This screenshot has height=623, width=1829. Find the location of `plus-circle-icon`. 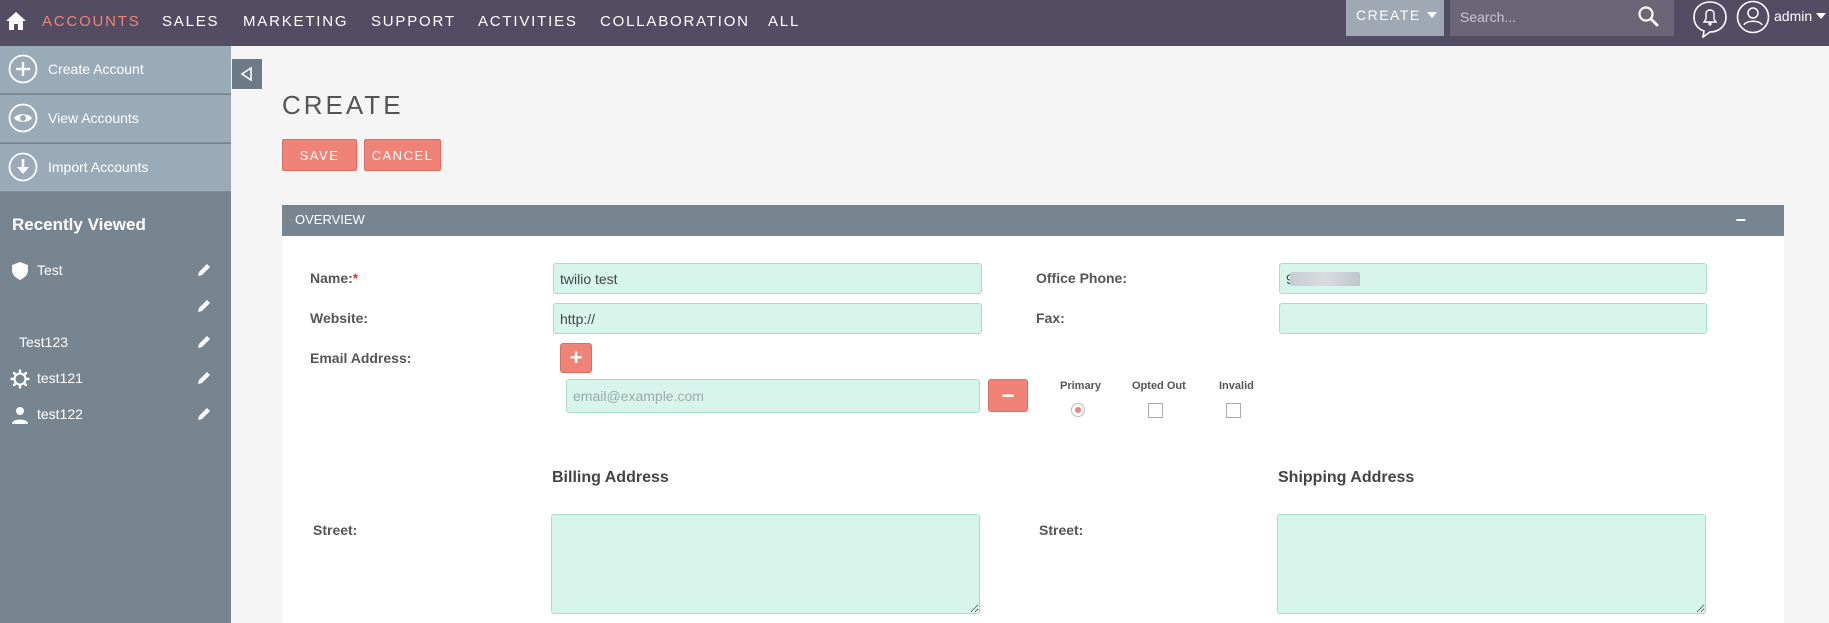

plus-circle-icon is located at coordinates (23, 69).